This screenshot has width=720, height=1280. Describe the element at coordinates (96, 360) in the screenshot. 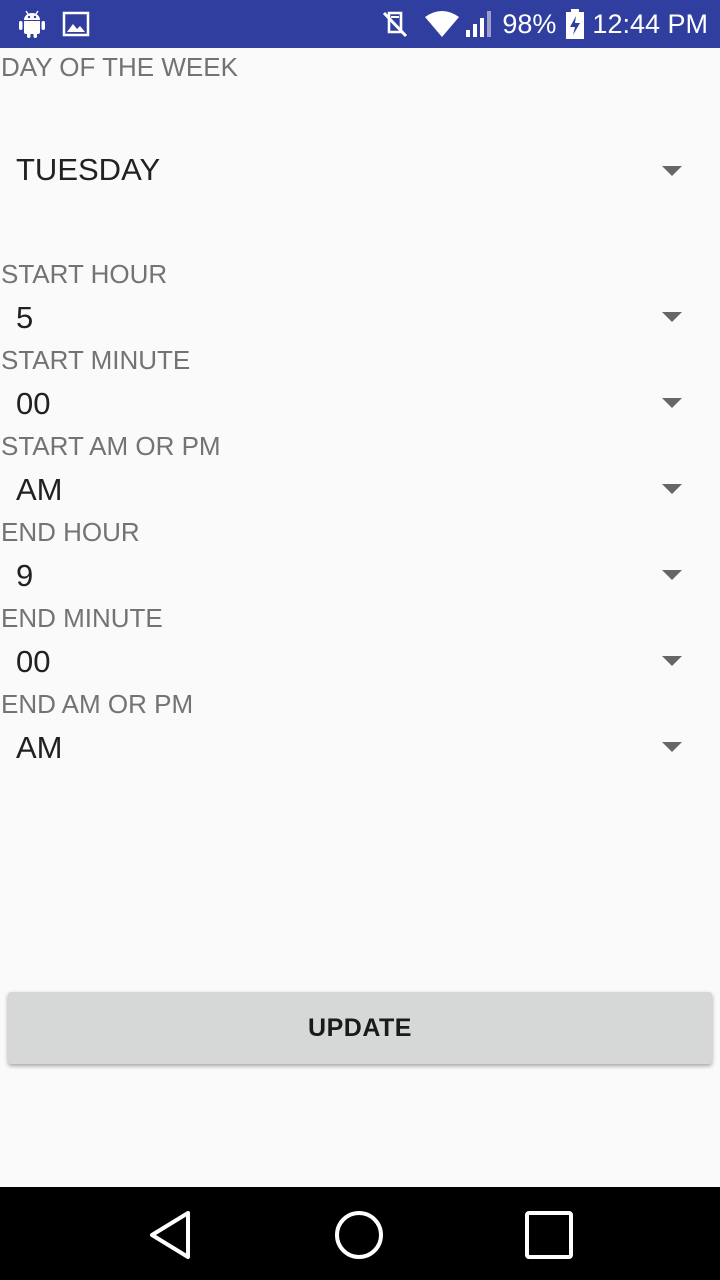

I see `start-minute-label: START MINUTE` at that location.